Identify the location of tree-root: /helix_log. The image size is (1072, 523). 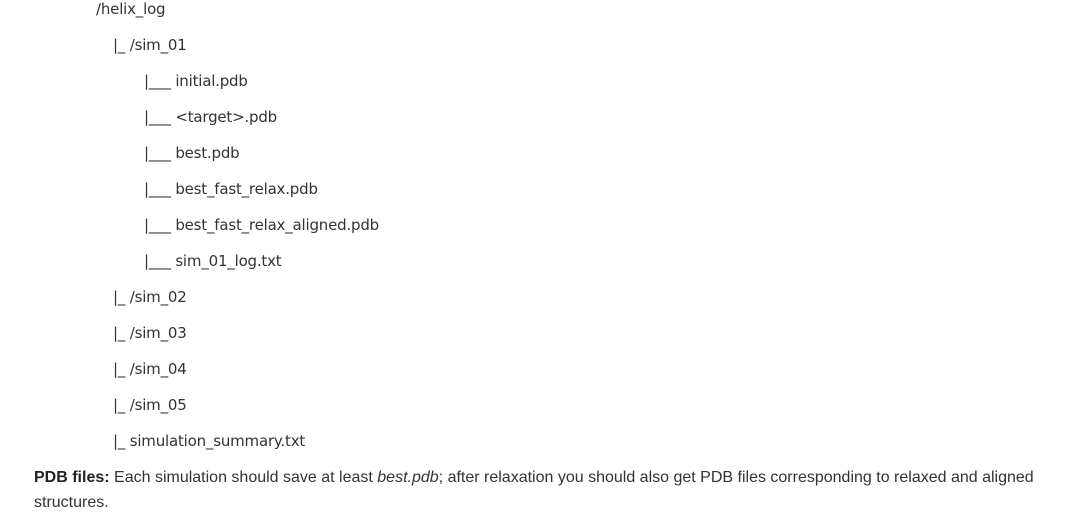
(131, 9).